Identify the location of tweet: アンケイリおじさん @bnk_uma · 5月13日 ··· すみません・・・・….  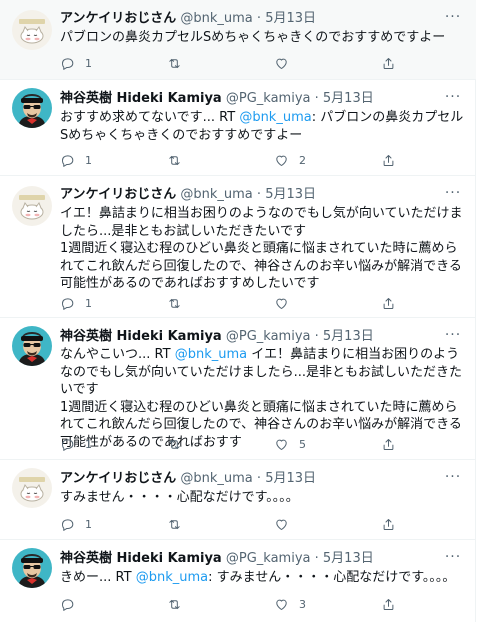
(238, 500).